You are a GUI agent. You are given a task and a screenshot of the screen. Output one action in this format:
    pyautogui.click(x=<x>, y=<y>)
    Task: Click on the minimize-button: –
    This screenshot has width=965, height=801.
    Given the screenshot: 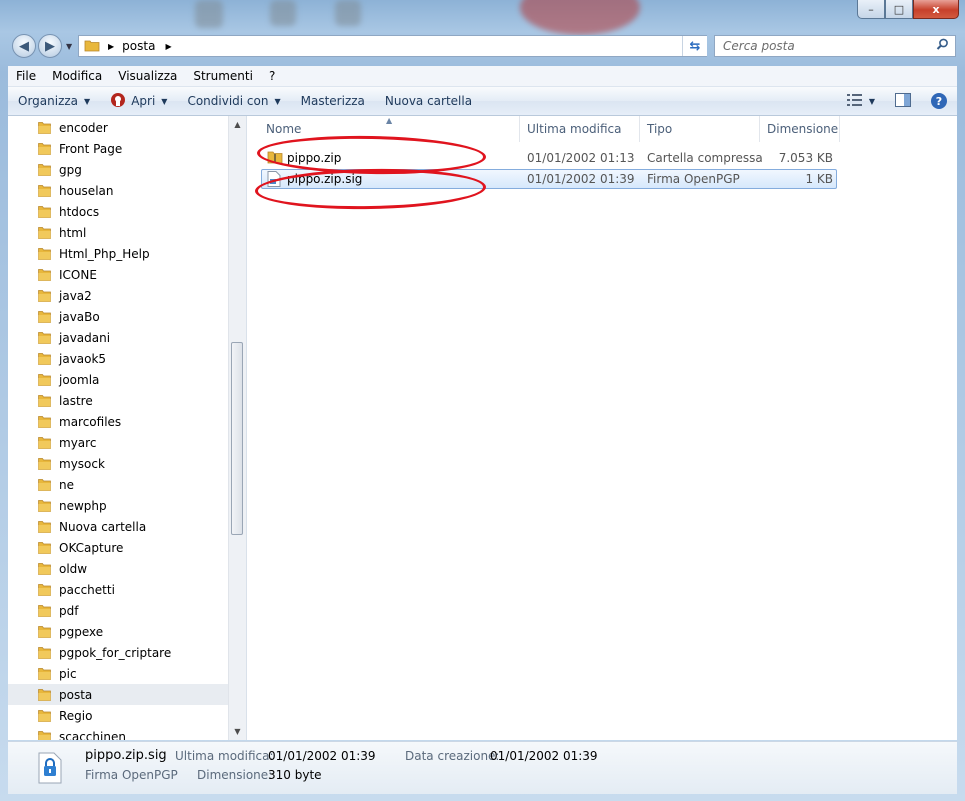 What is the action you would take?
    pyautogui.click(x=871, y=9)
    